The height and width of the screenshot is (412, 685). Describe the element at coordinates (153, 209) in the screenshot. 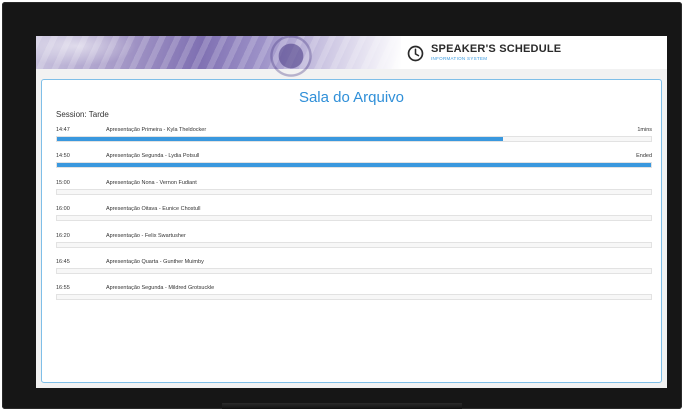

I see `row-title: Apresentação Oitava - Eunice Chostull` at that location.